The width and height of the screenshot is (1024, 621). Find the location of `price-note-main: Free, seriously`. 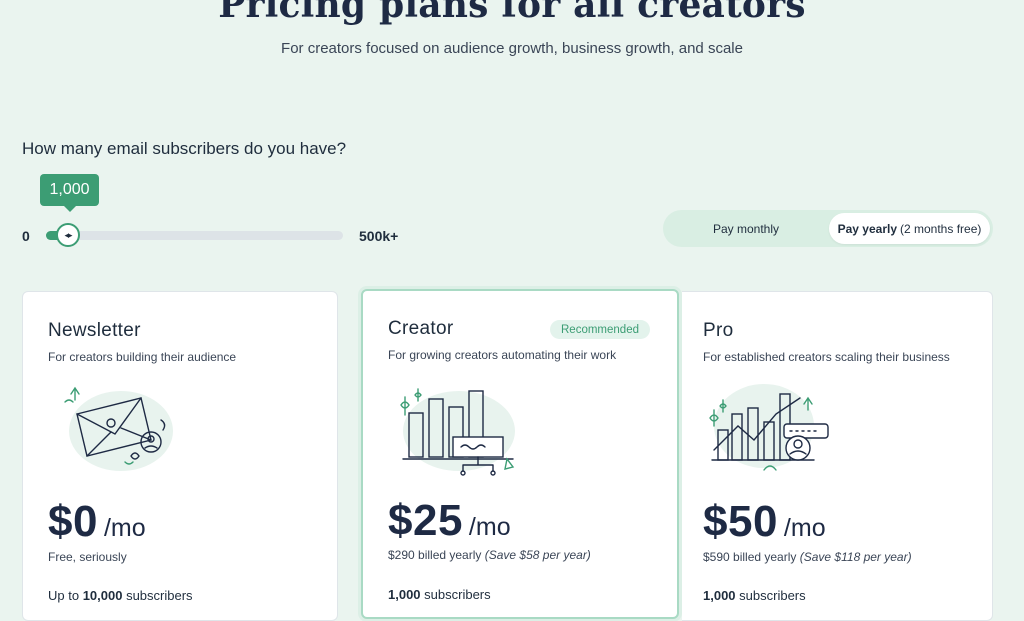

price-note-main: Free, seriously is located at coordinates (87, 557).